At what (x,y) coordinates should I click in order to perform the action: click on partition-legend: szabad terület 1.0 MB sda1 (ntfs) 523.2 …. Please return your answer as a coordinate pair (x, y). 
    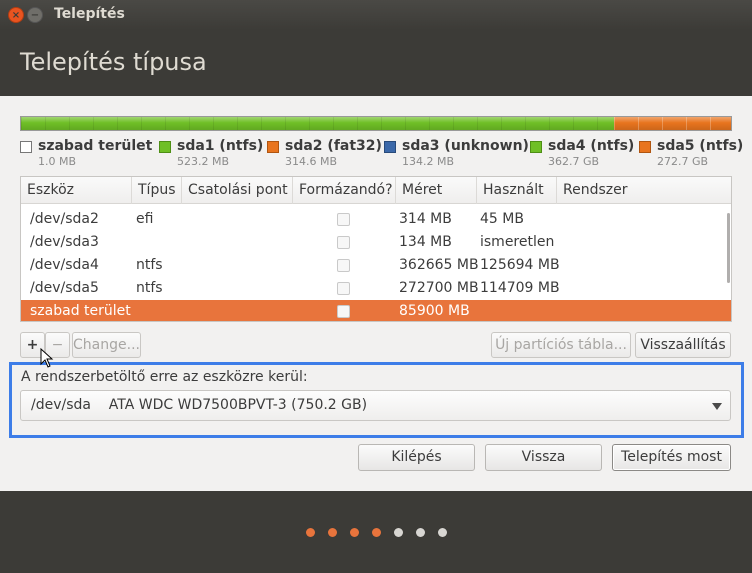
    Looking at the image, I should click on (382, 153).